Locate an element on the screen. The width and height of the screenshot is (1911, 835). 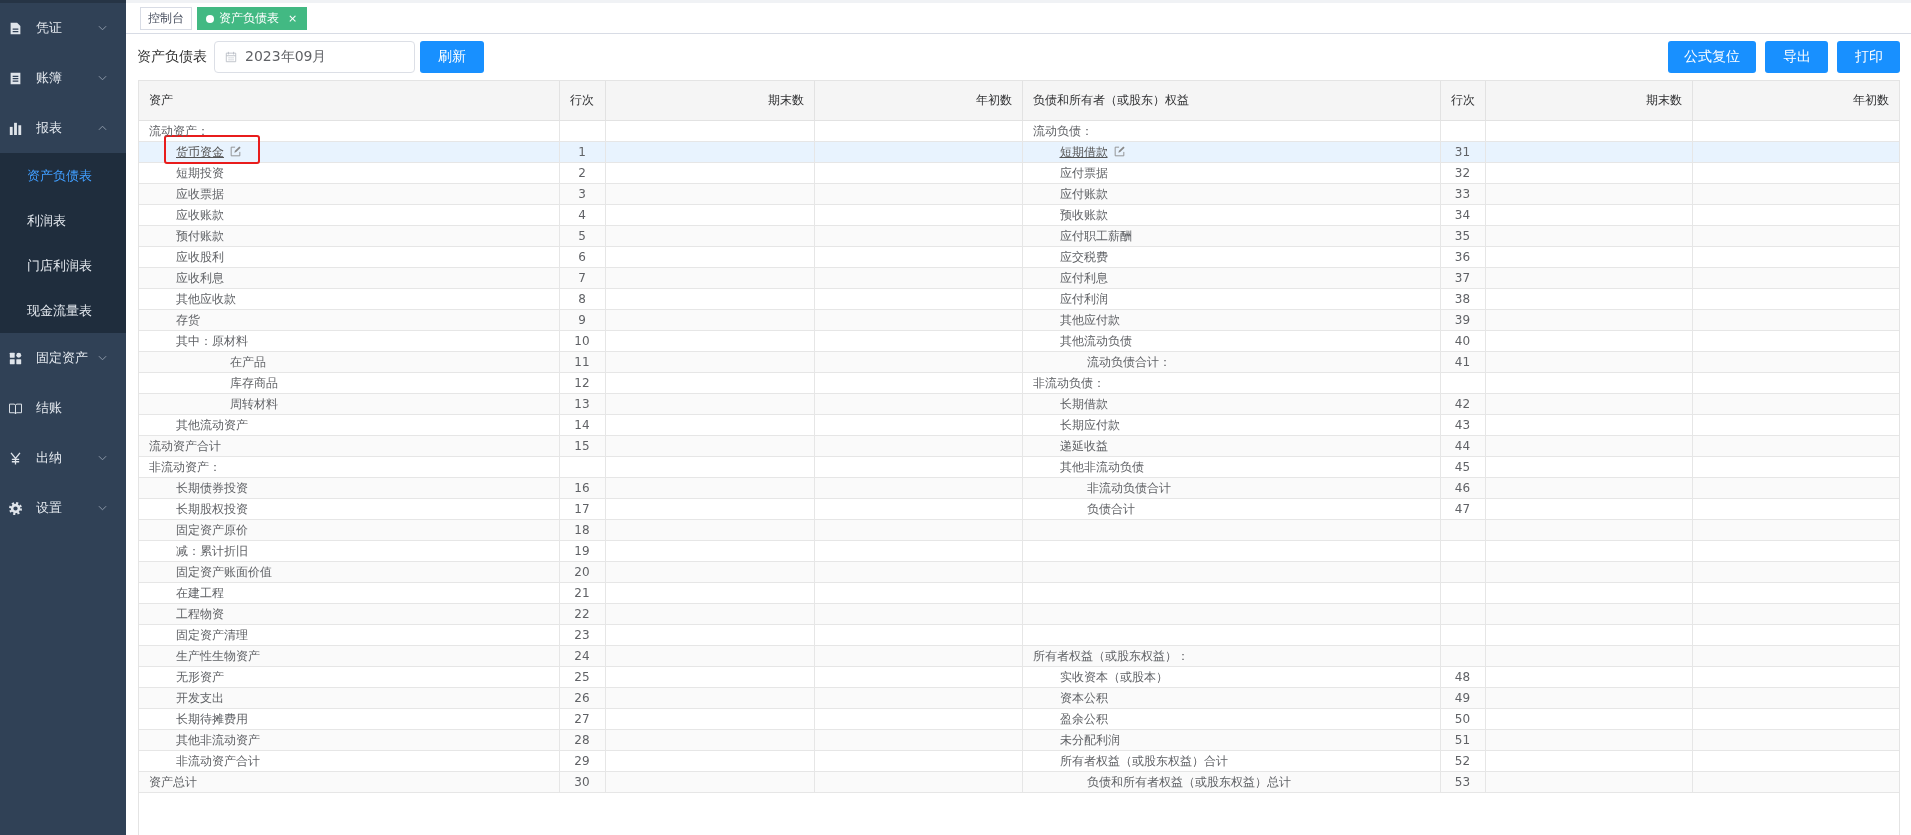
table-row: 其他应收款 8 应付利润 38 is located at coordinates (1019, 298).